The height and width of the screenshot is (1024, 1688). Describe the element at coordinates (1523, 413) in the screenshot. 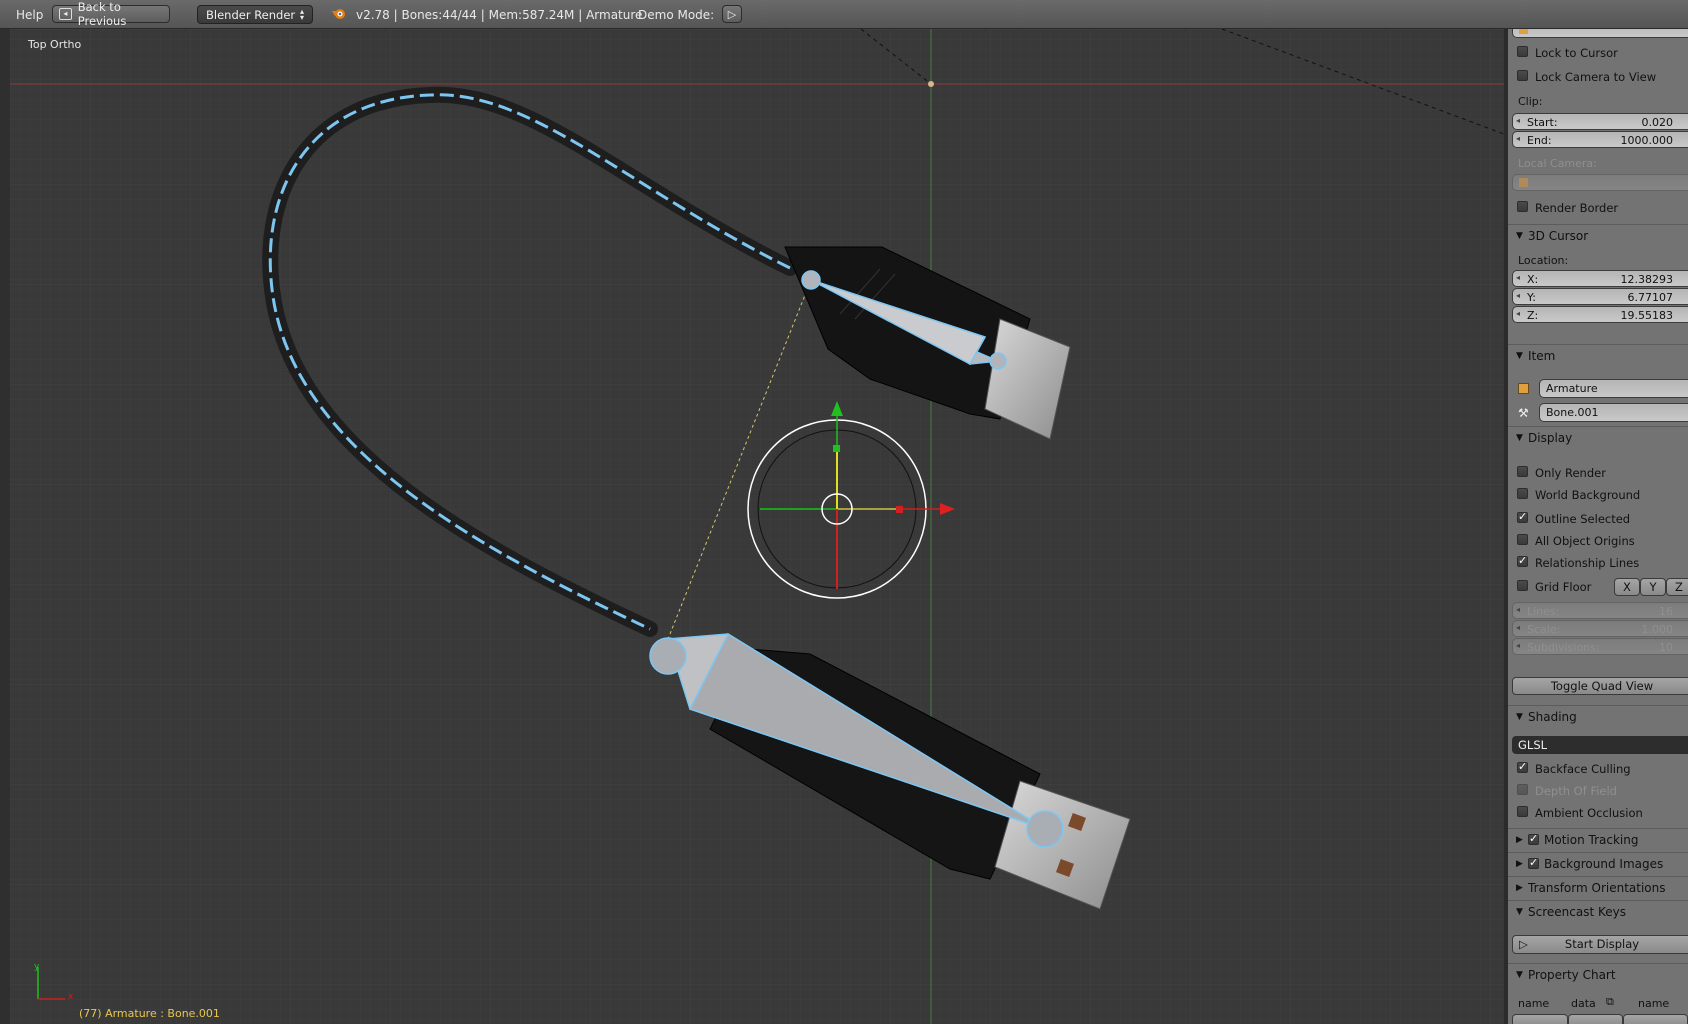

I see `bone-icon: ⚒` at that location.